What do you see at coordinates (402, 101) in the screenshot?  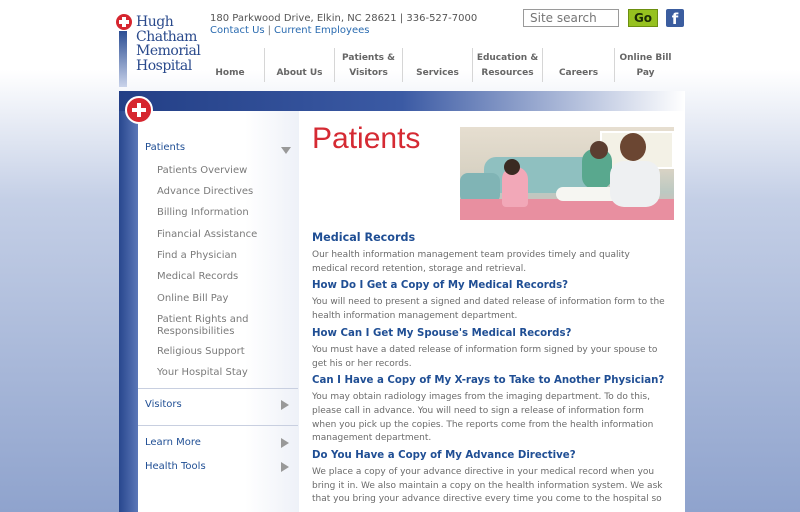 I see `header-band` at bounding box center [402, 101].